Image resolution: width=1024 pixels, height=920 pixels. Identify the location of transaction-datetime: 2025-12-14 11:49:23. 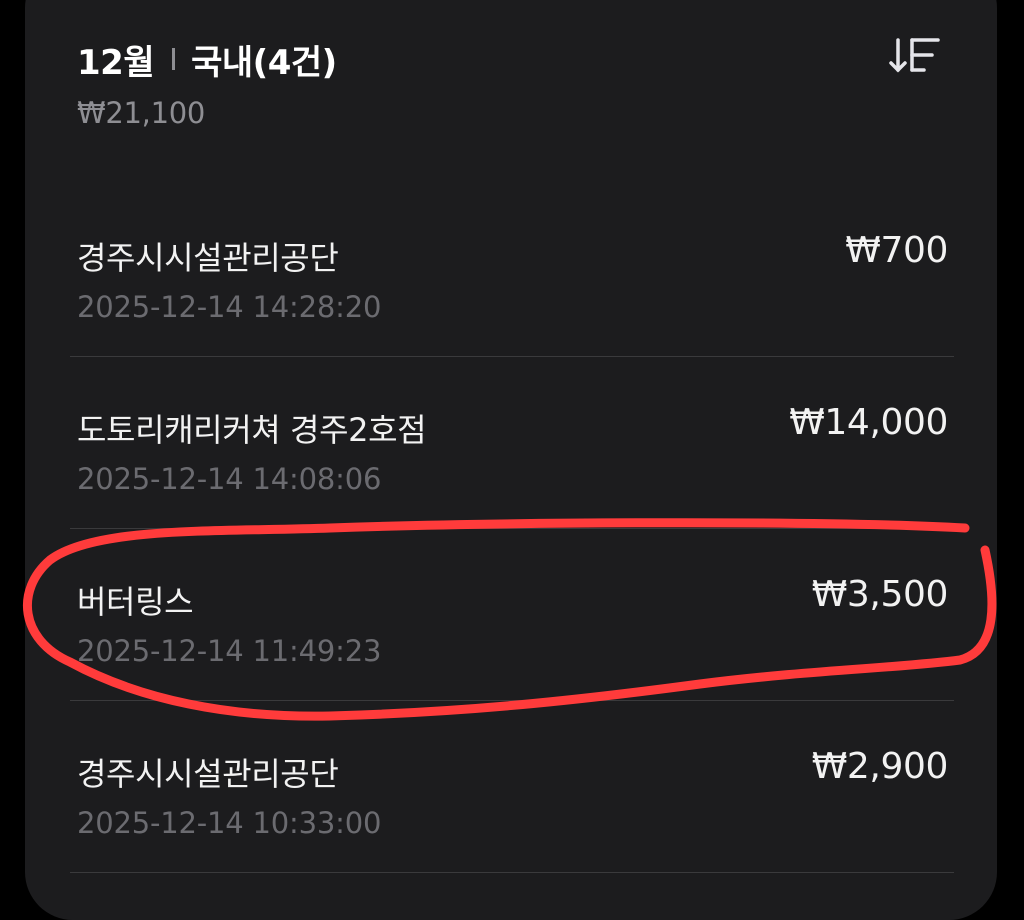
(229, 651).